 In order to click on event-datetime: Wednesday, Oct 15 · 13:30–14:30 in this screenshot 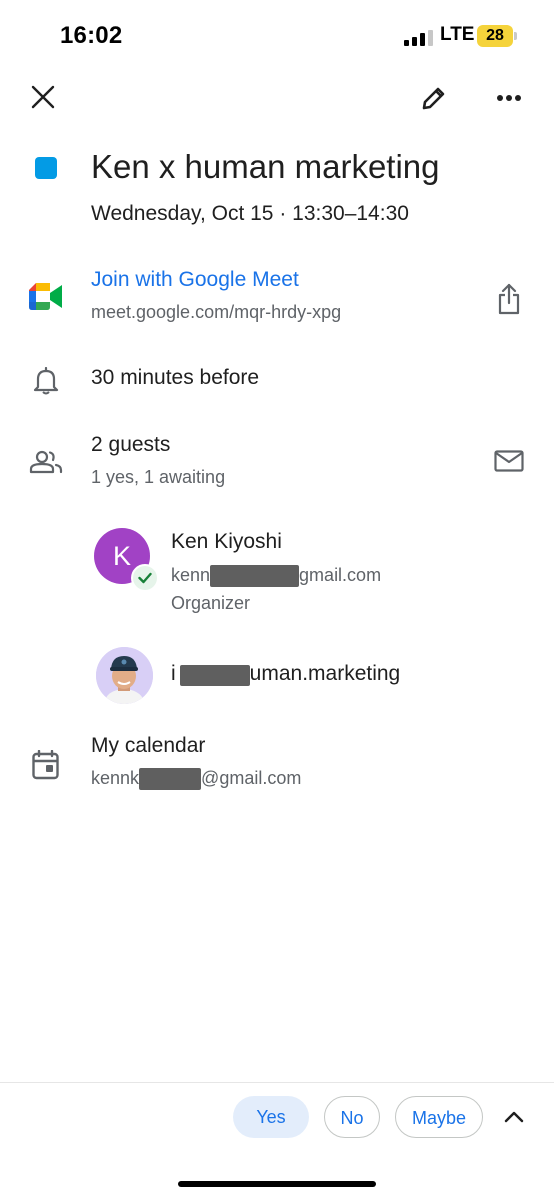, I will do `click(250, 213)`.